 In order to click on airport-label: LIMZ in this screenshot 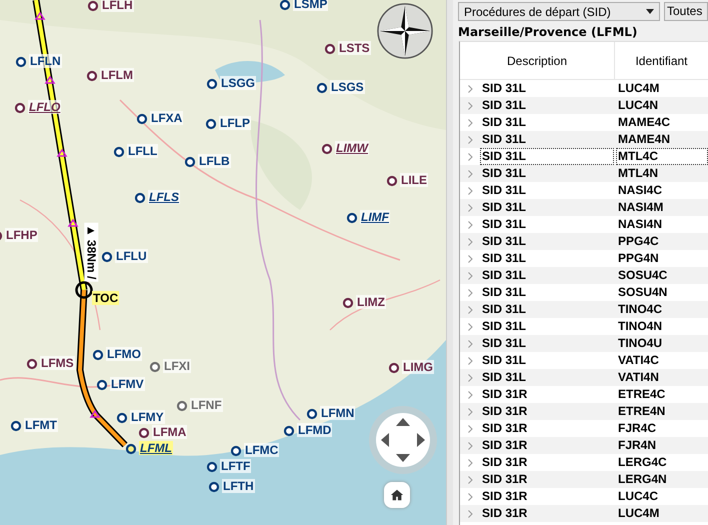, I will do `click(371, 302)`.